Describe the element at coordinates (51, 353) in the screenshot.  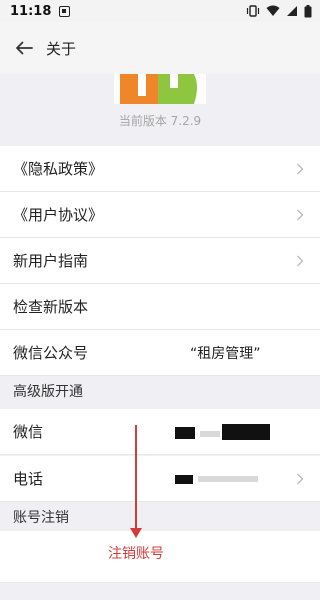
I see `wechat-account-label: 微信公众号` at that location.